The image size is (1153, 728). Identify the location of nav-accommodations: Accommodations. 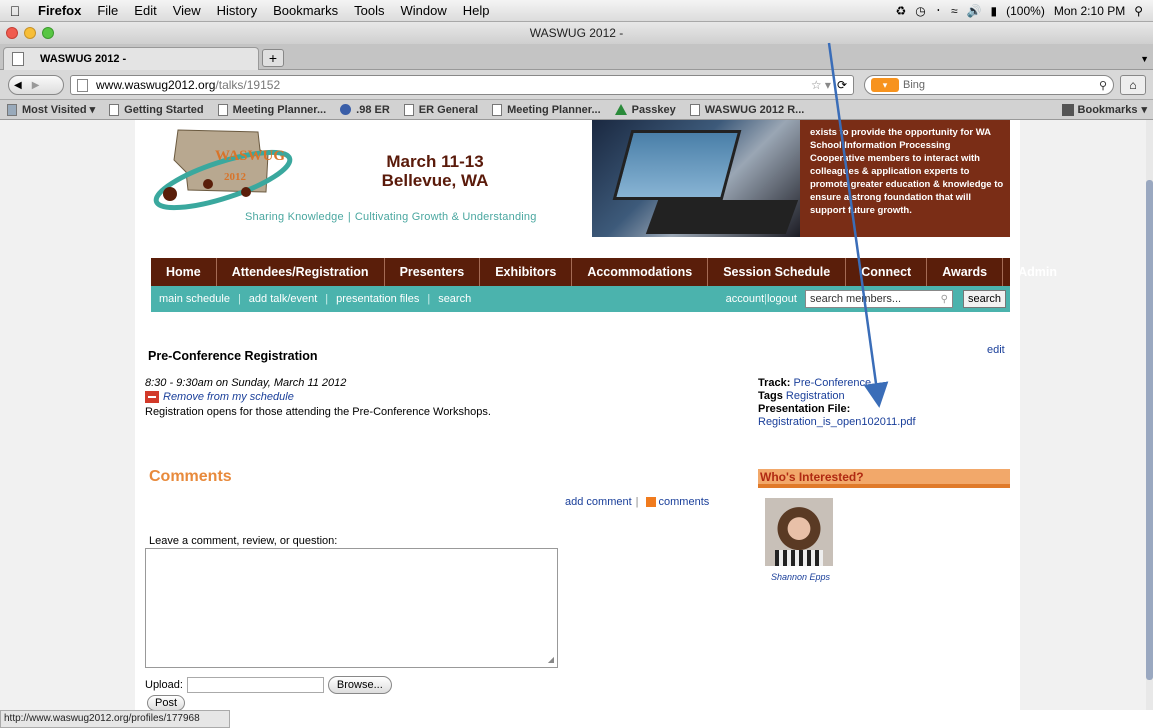
(640, 272).